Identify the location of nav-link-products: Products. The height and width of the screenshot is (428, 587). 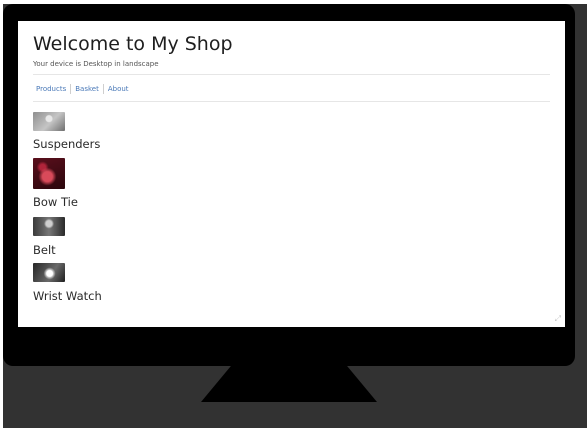
(51, 89).